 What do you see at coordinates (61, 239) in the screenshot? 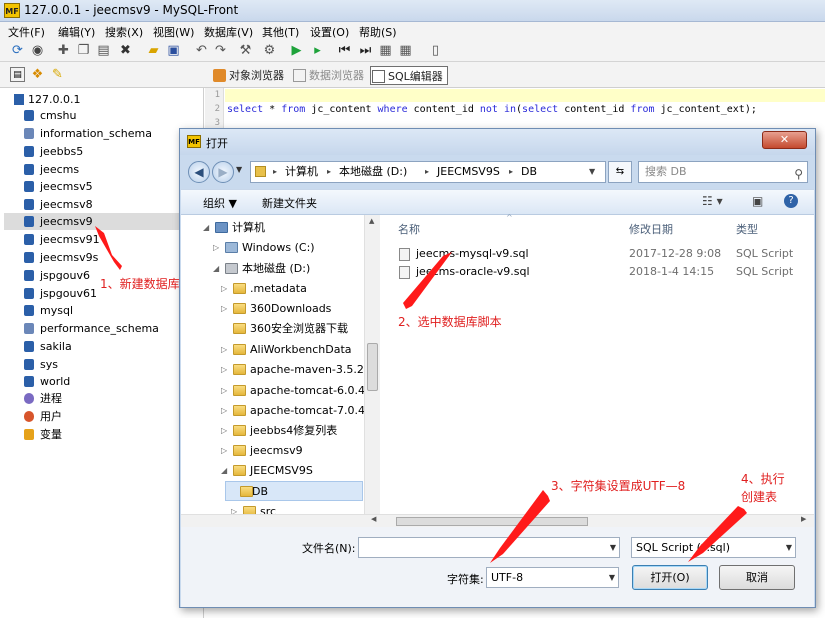
I see `tree-db-jeecmsv91: jeecmsv91` at bounding box center [61, 239].